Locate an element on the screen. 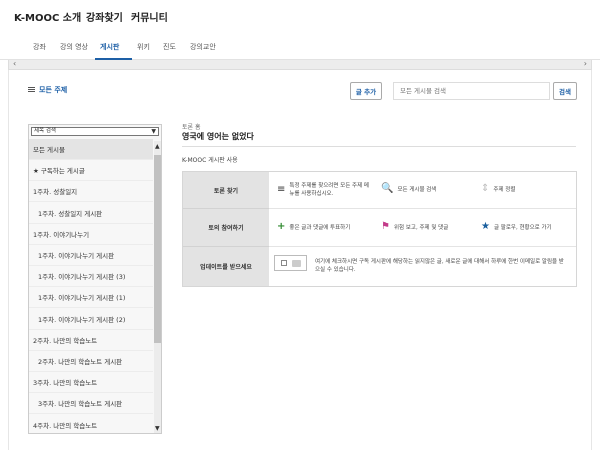 This screenshot has width=600, height=450. cell-text: 위험 보고, 주제 및 댓글 is located at coordinates (421, 228).